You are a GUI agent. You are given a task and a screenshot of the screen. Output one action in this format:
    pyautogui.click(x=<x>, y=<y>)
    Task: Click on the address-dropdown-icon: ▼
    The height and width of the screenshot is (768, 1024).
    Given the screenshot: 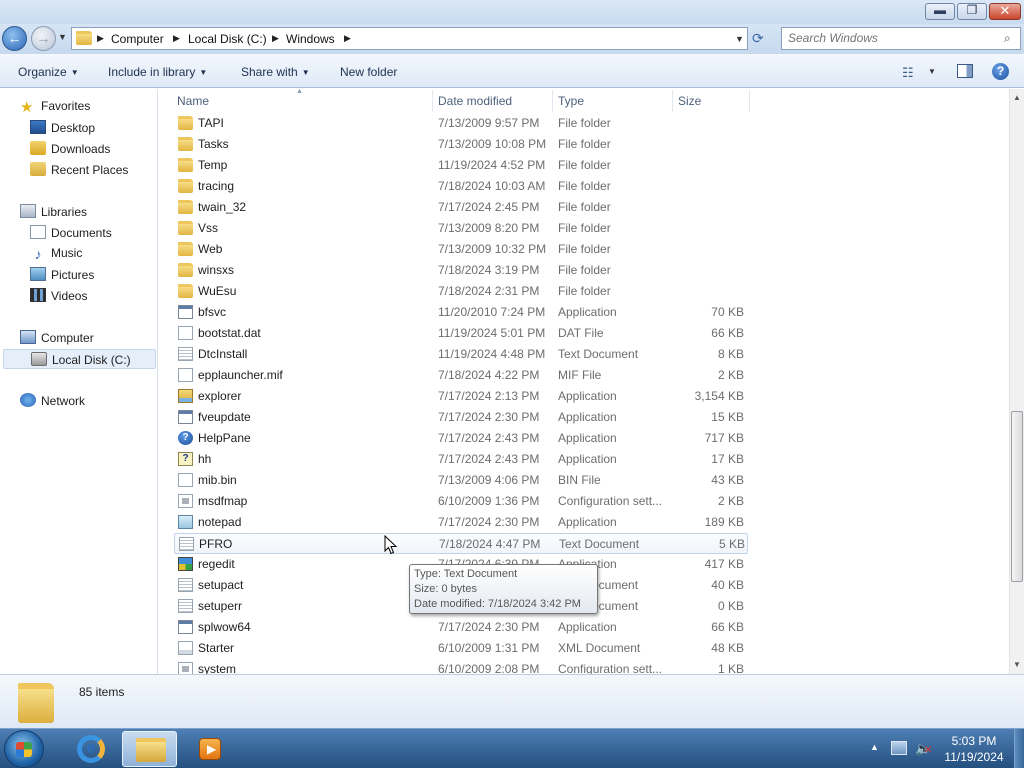 What is the action you would take?
    pyautogui.click(x=739, y=39)
    